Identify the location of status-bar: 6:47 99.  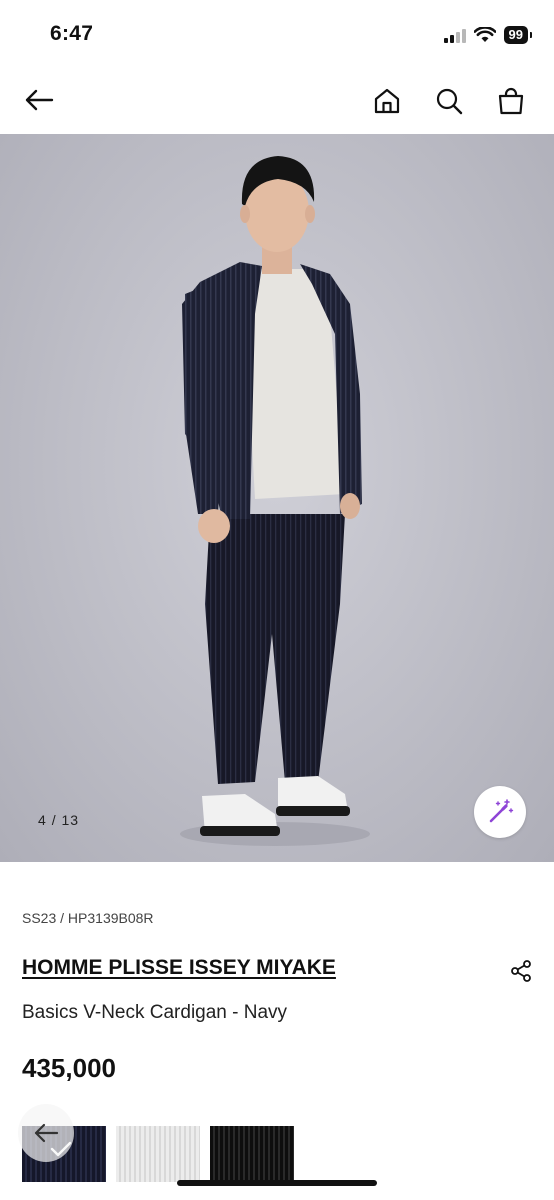
(277, 33).